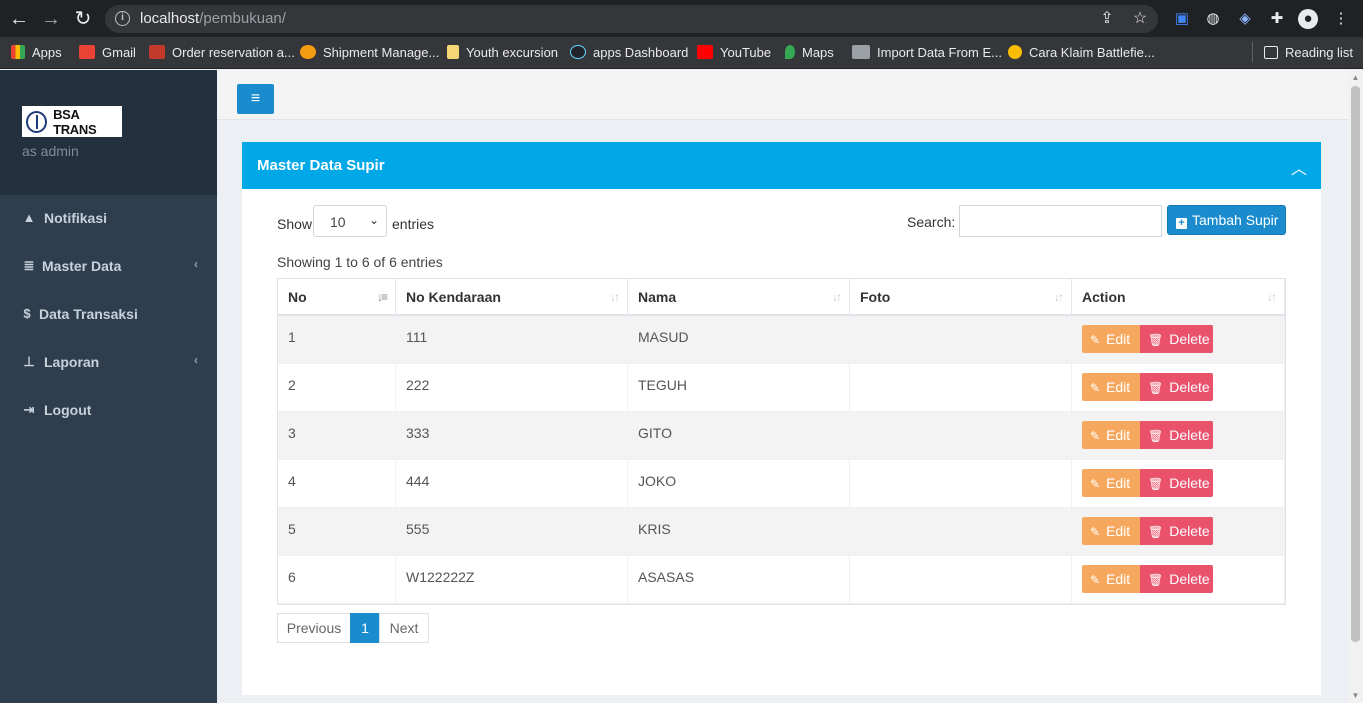 This screenshot has height=703, width=1363. What do you see at coordinates (108, 315) in the screenshot?
I see `sidebar-item-data-transaksi: $ Data Transaksi` at bounding box center [108, 315].